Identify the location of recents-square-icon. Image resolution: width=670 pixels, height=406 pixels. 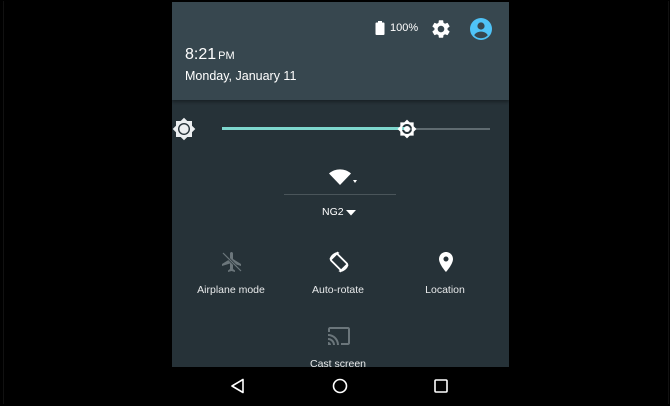
(441, 386).